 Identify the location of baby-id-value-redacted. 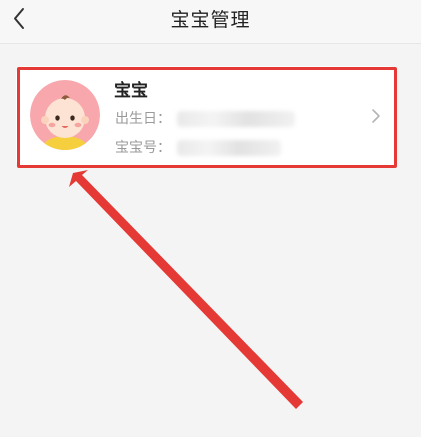
(229, 148).